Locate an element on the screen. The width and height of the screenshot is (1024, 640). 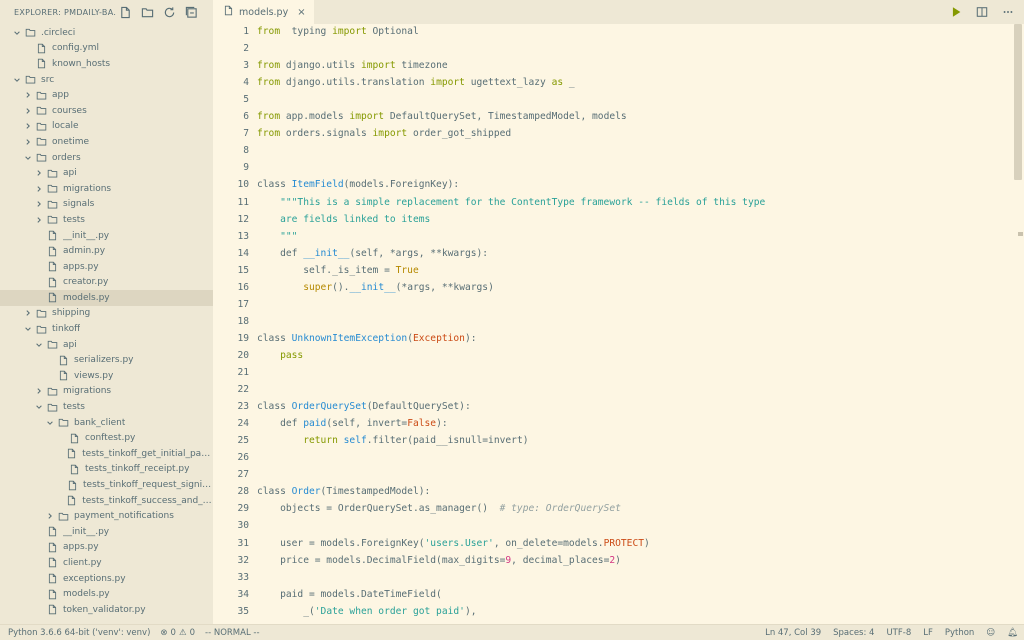
code-token: , on_delete=models. is located at coordinates (548, 543).